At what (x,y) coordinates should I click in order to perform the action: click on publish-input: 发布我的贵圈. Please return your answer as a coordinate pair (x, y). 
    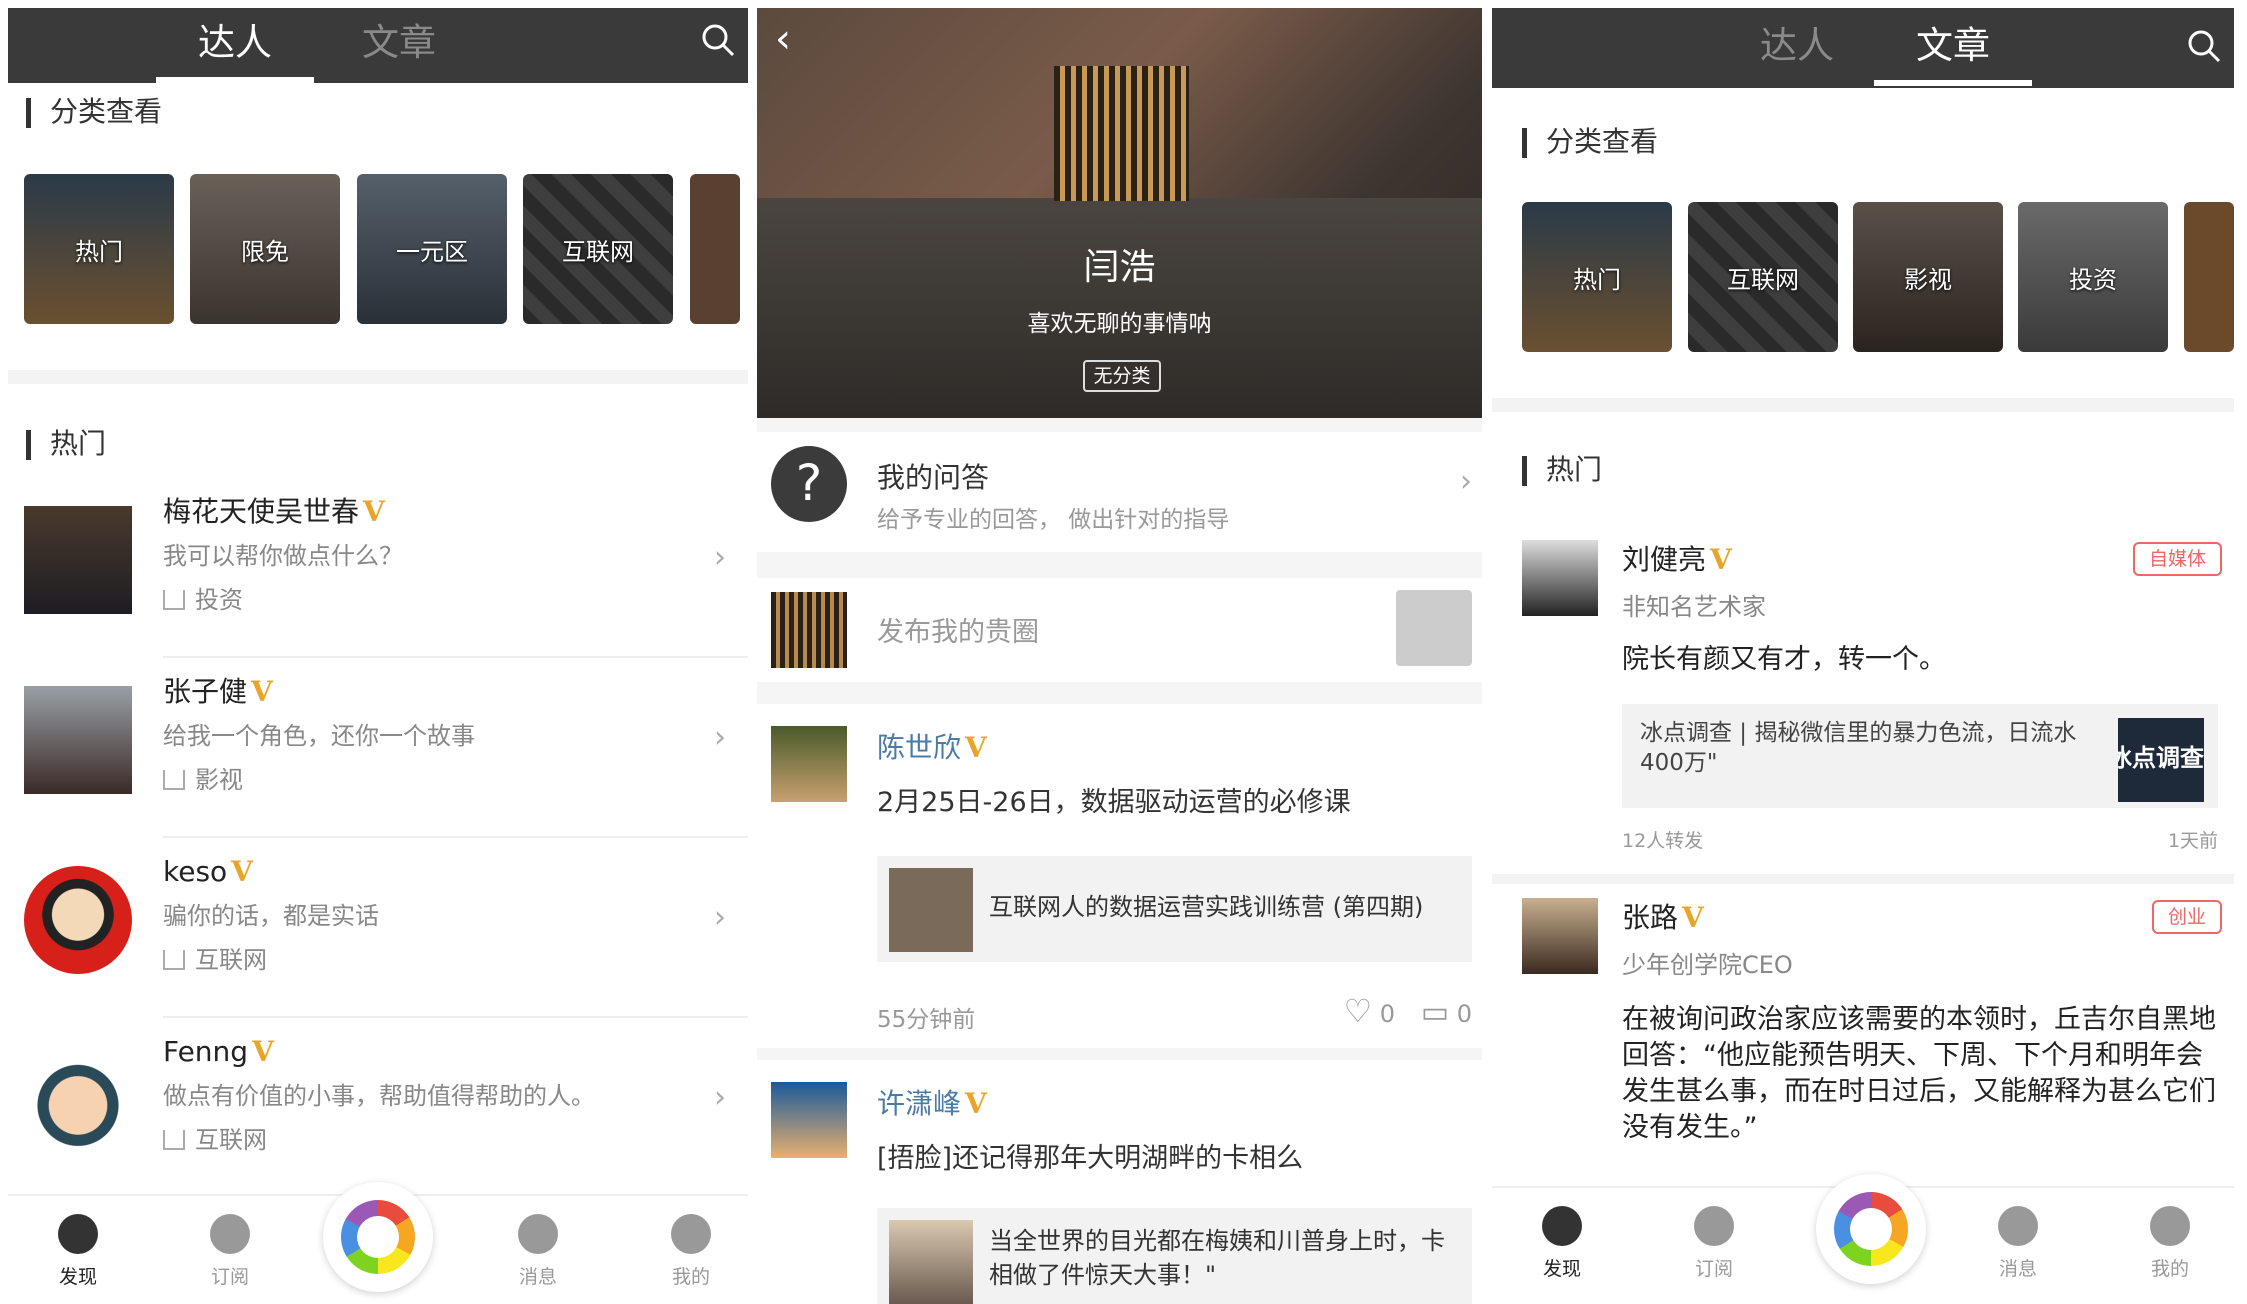
    Looking at the image, I should click on (958, 629).